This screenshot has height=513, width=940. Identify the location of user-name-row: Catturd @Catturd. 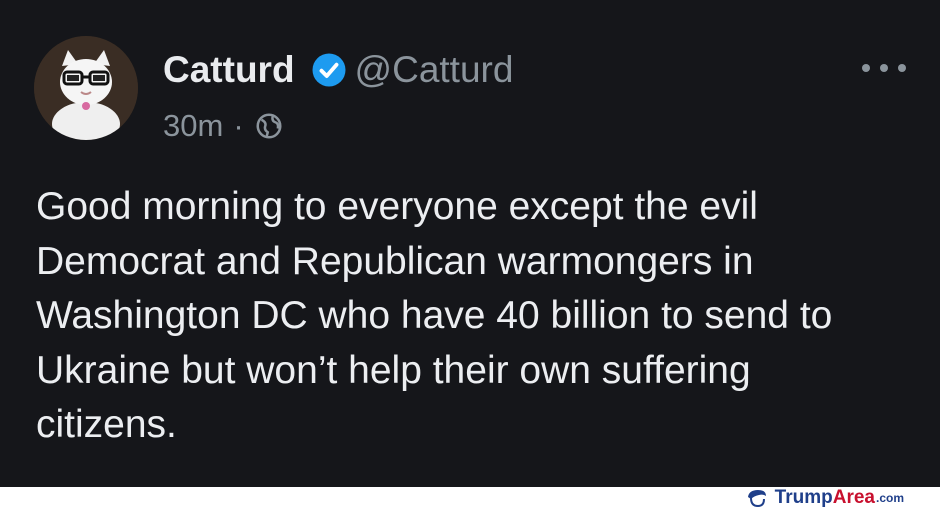
(338, 70).